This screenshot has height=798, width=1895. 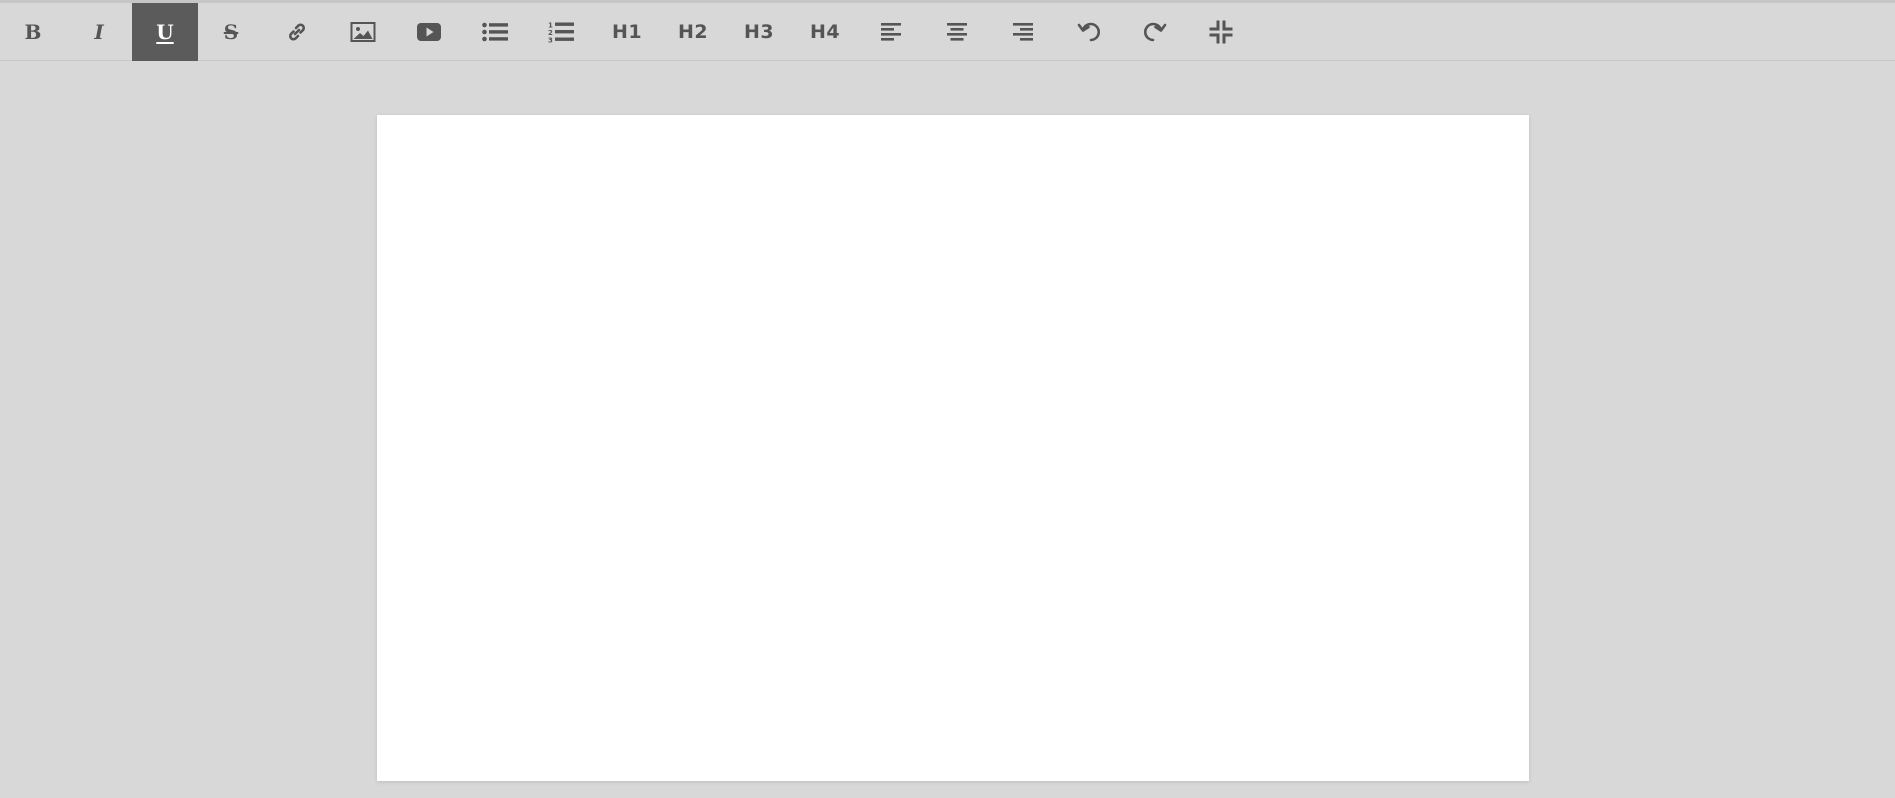 I want to click on bullet-list-button, so click(x=495, y=32).